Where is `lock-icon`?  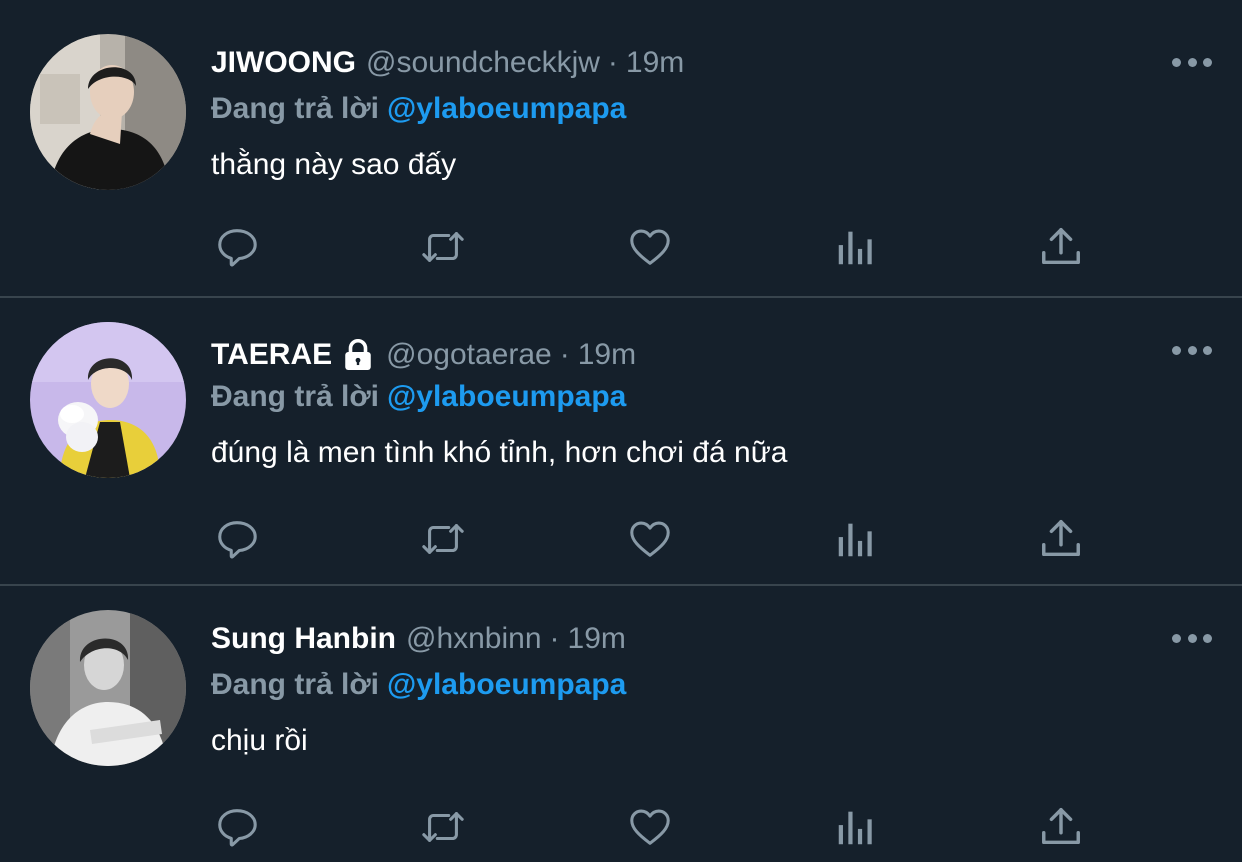 lock-icon is located at coordinates (358, 355).